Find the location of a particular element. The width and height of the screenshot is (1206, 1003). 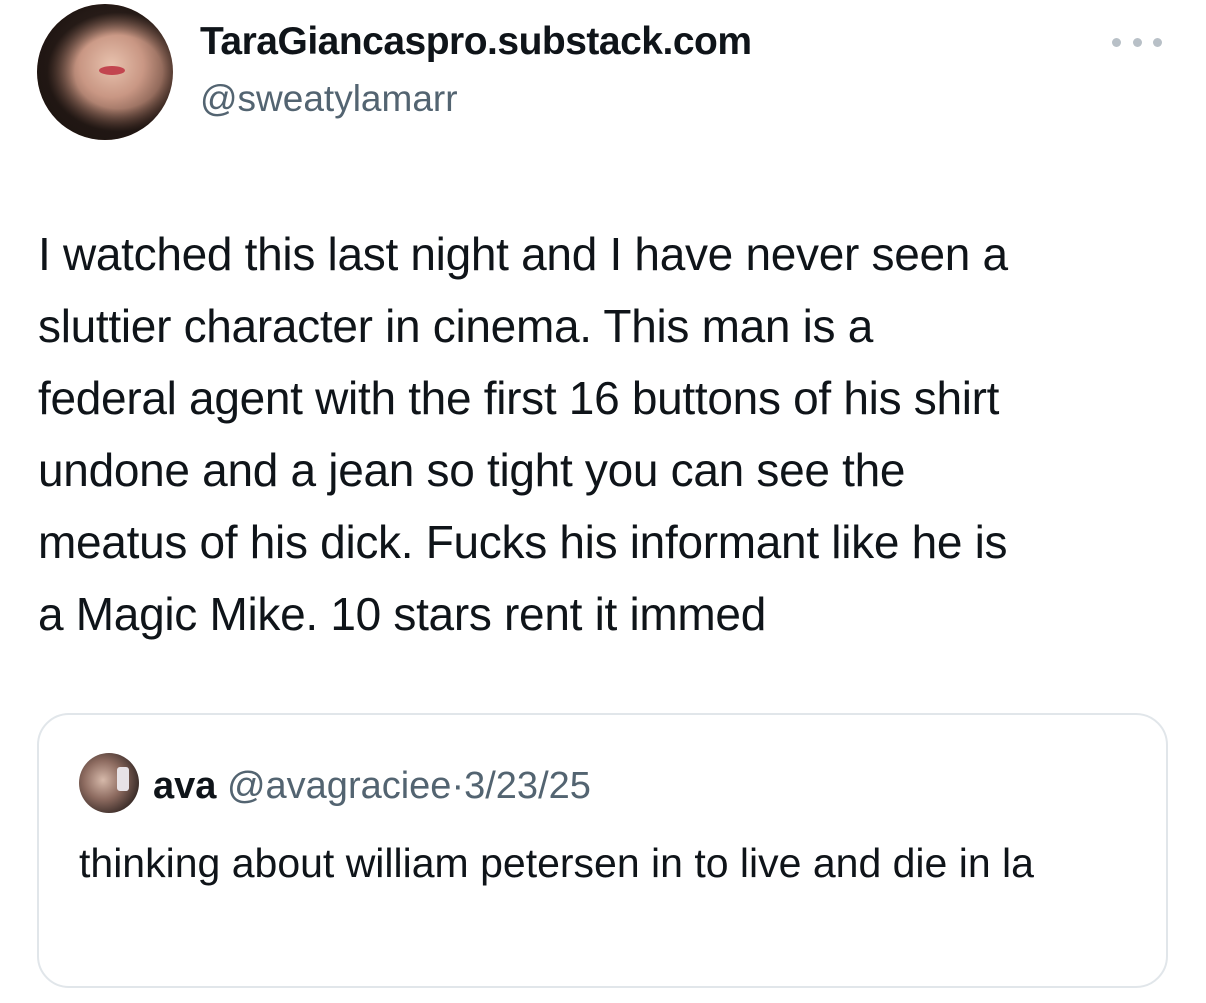

quoted-author-avatar is located at coordinates (109, 783).